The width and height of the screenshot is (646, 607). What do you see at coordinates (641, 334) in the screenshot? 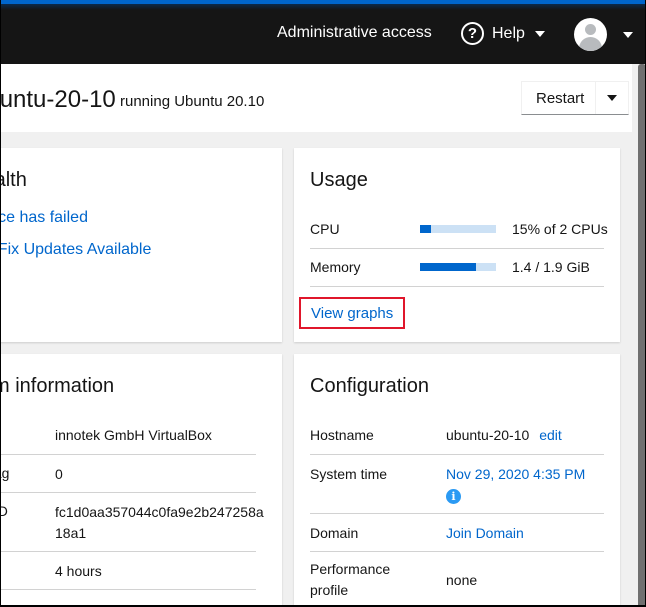
I see `page-scrollbar` at bounding box center [641, 334].